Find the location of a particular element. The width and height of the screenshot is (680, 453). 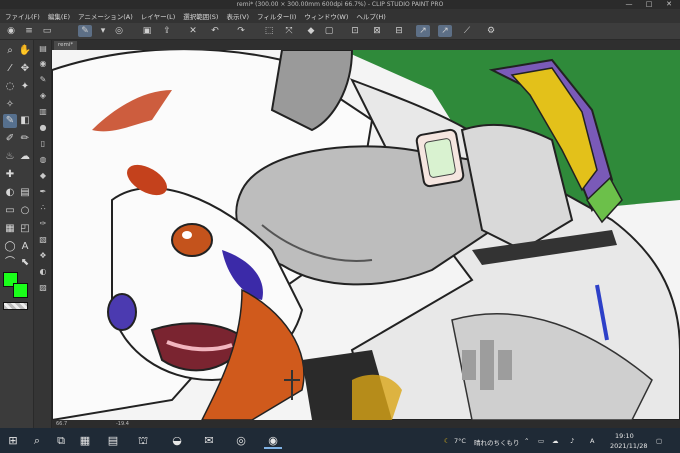

brush-icon: ✐ is located at coordinates (10, 139).